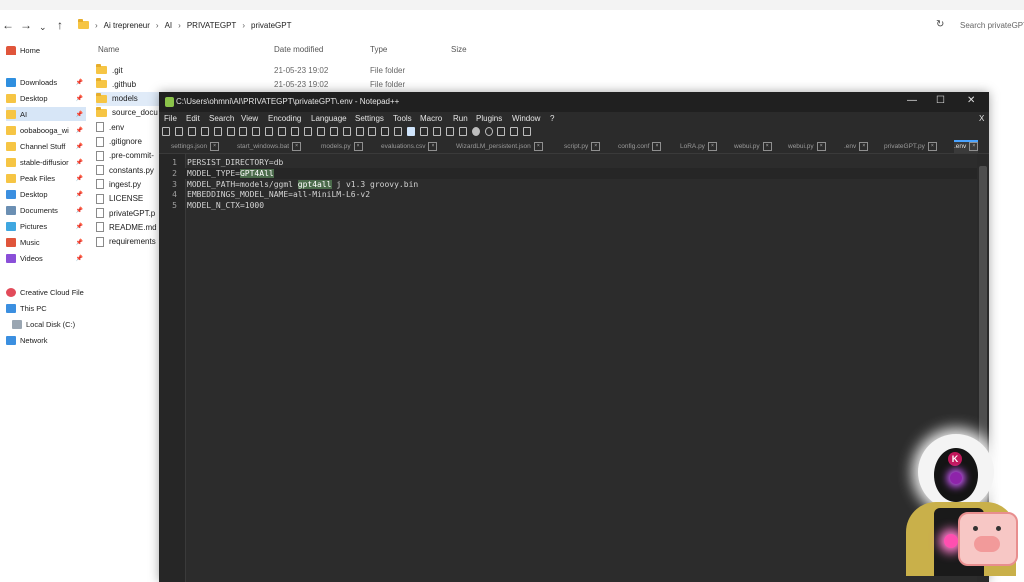 The image size is (1024, 582). Describe the element at coordinates (436, 131) in the screenshot. I see `function-list-icon` at that location.